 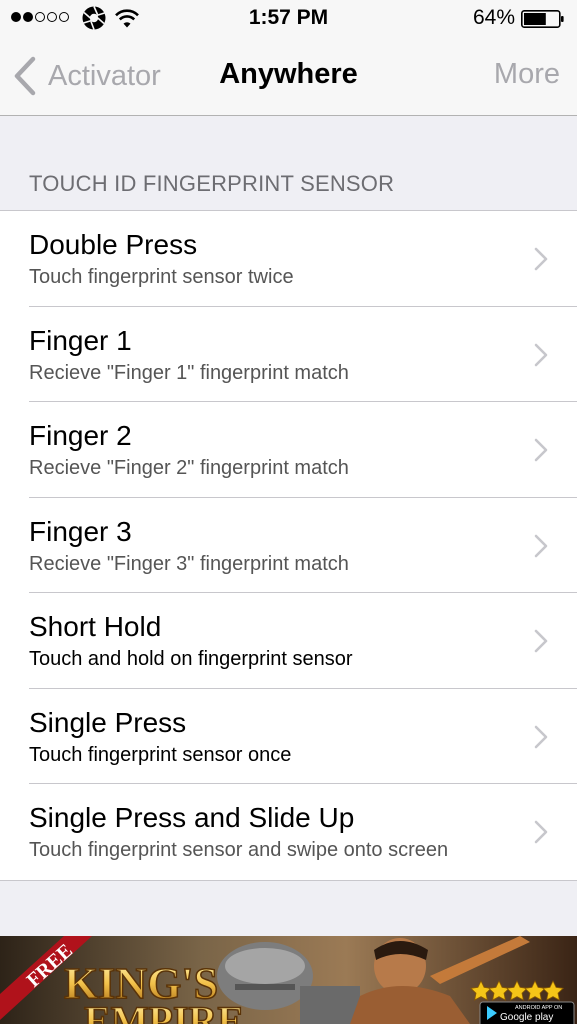 I want to click on list-item-title: Double Press, so click(x=113, y=244).